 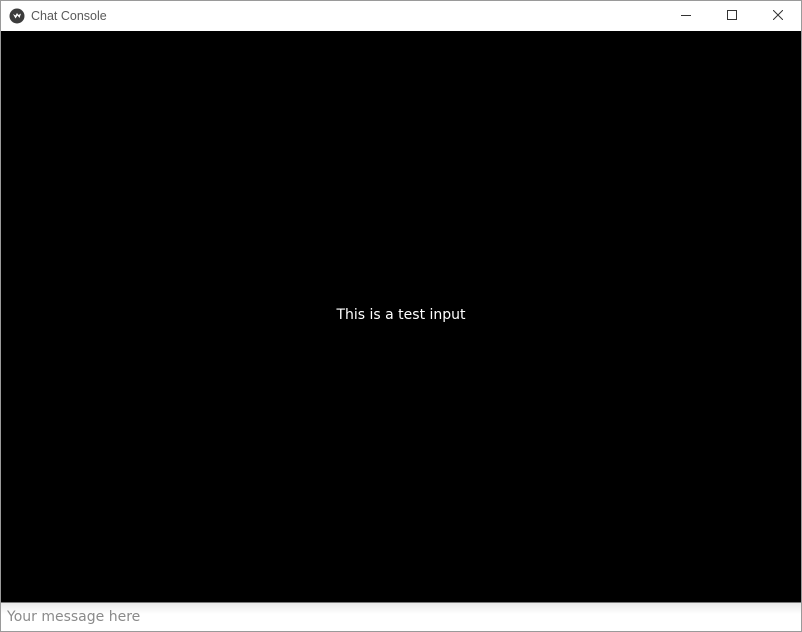 I want to click on app-logo-icon, so click(x=17, y=16).